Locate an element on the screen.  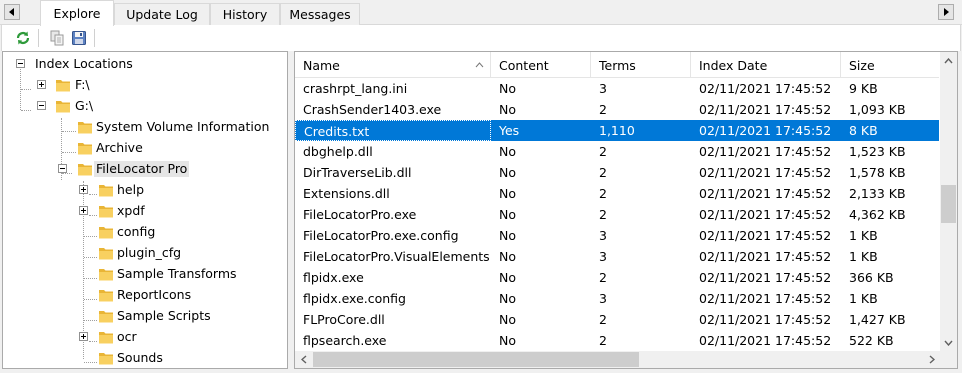
tree-node-xpdf: xpdf is located at coordinates (143, 211).